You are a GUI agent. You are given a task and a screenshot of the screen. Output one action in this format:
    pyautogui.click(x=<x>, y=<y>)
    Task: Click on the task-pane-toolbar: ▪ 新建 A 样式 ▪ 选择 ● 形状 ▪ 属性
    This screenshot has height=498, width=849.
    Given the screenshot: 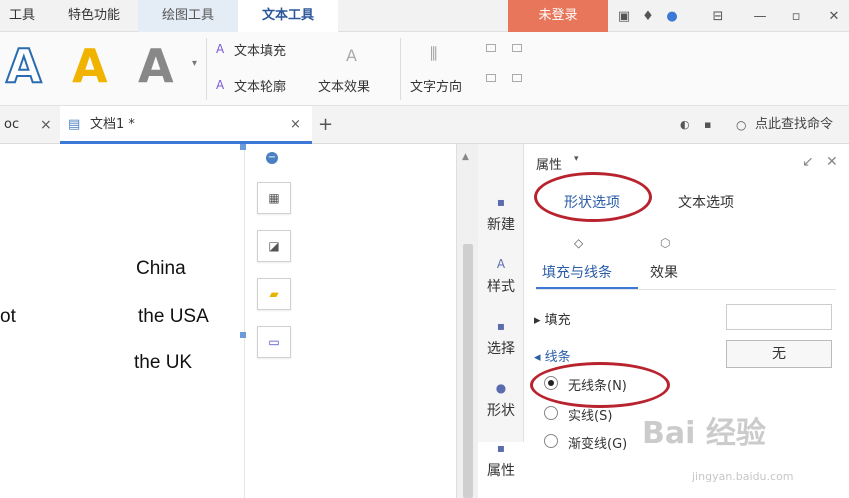 What is the action you would take?
    pyautogui.click(x=501, y=321)
    